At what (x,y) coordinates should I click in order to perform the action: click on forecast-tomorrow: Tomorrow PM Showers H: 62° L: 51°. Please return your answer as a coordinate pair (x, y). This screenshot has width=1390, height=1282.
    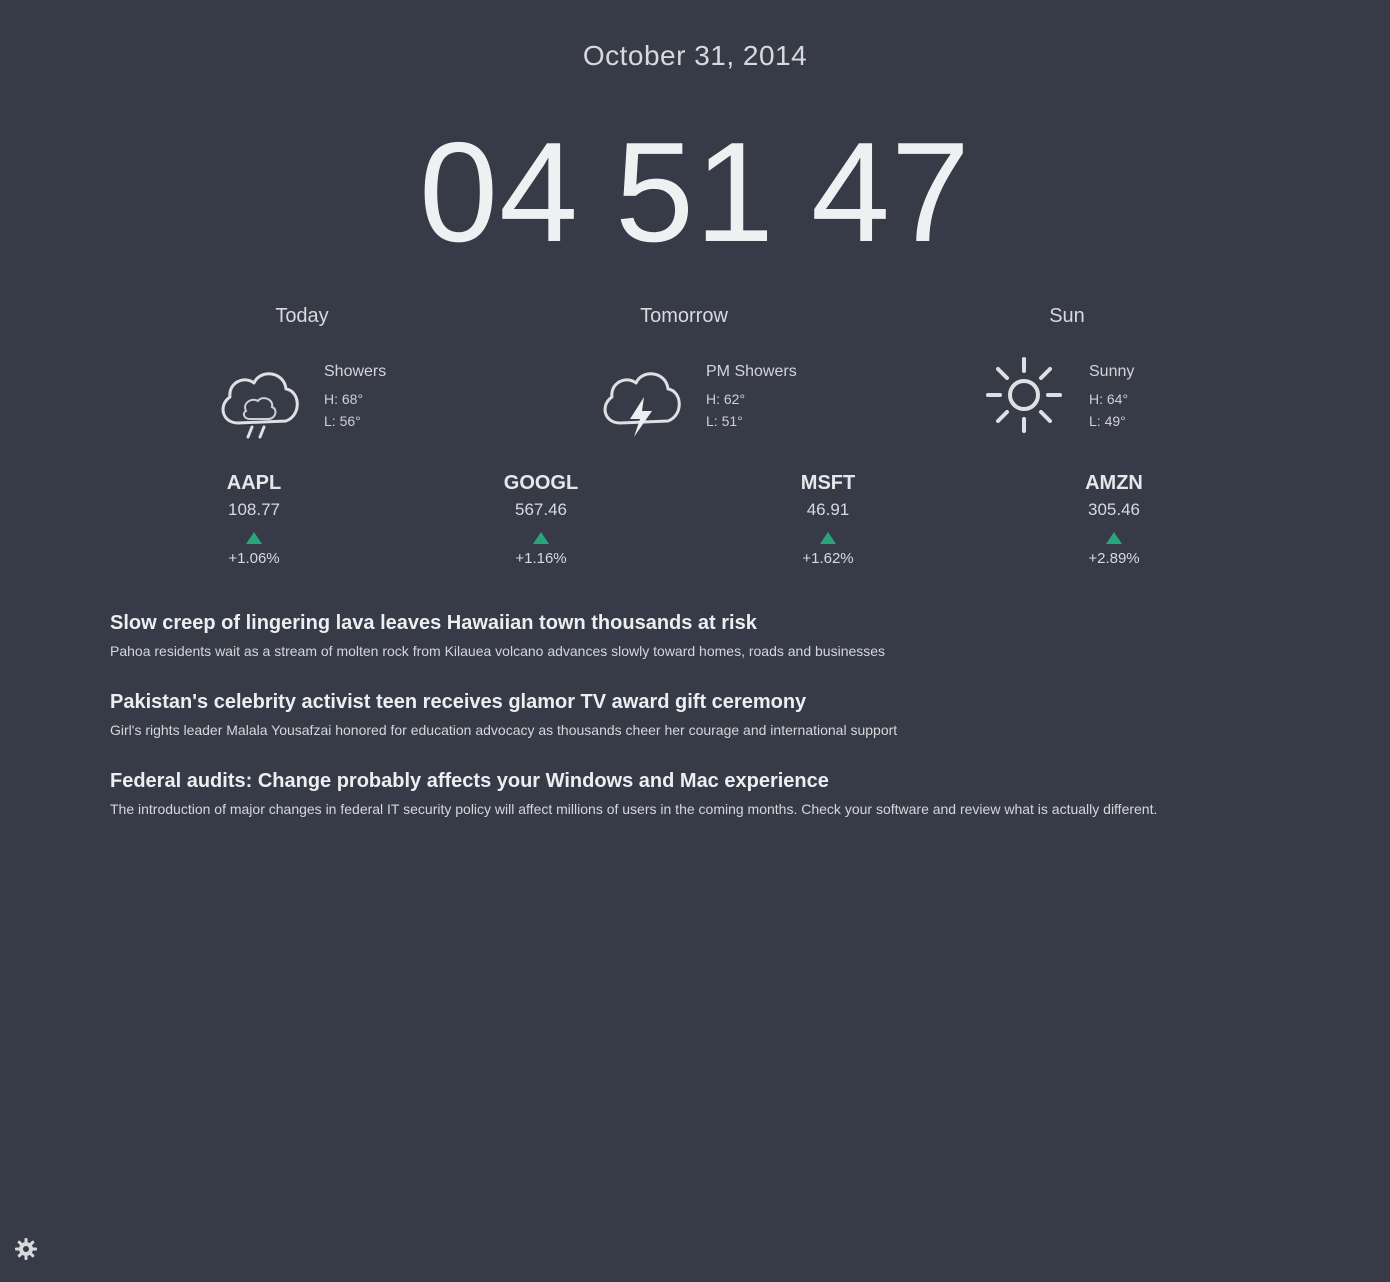
    Looking at the image, I should click on (684, 375).